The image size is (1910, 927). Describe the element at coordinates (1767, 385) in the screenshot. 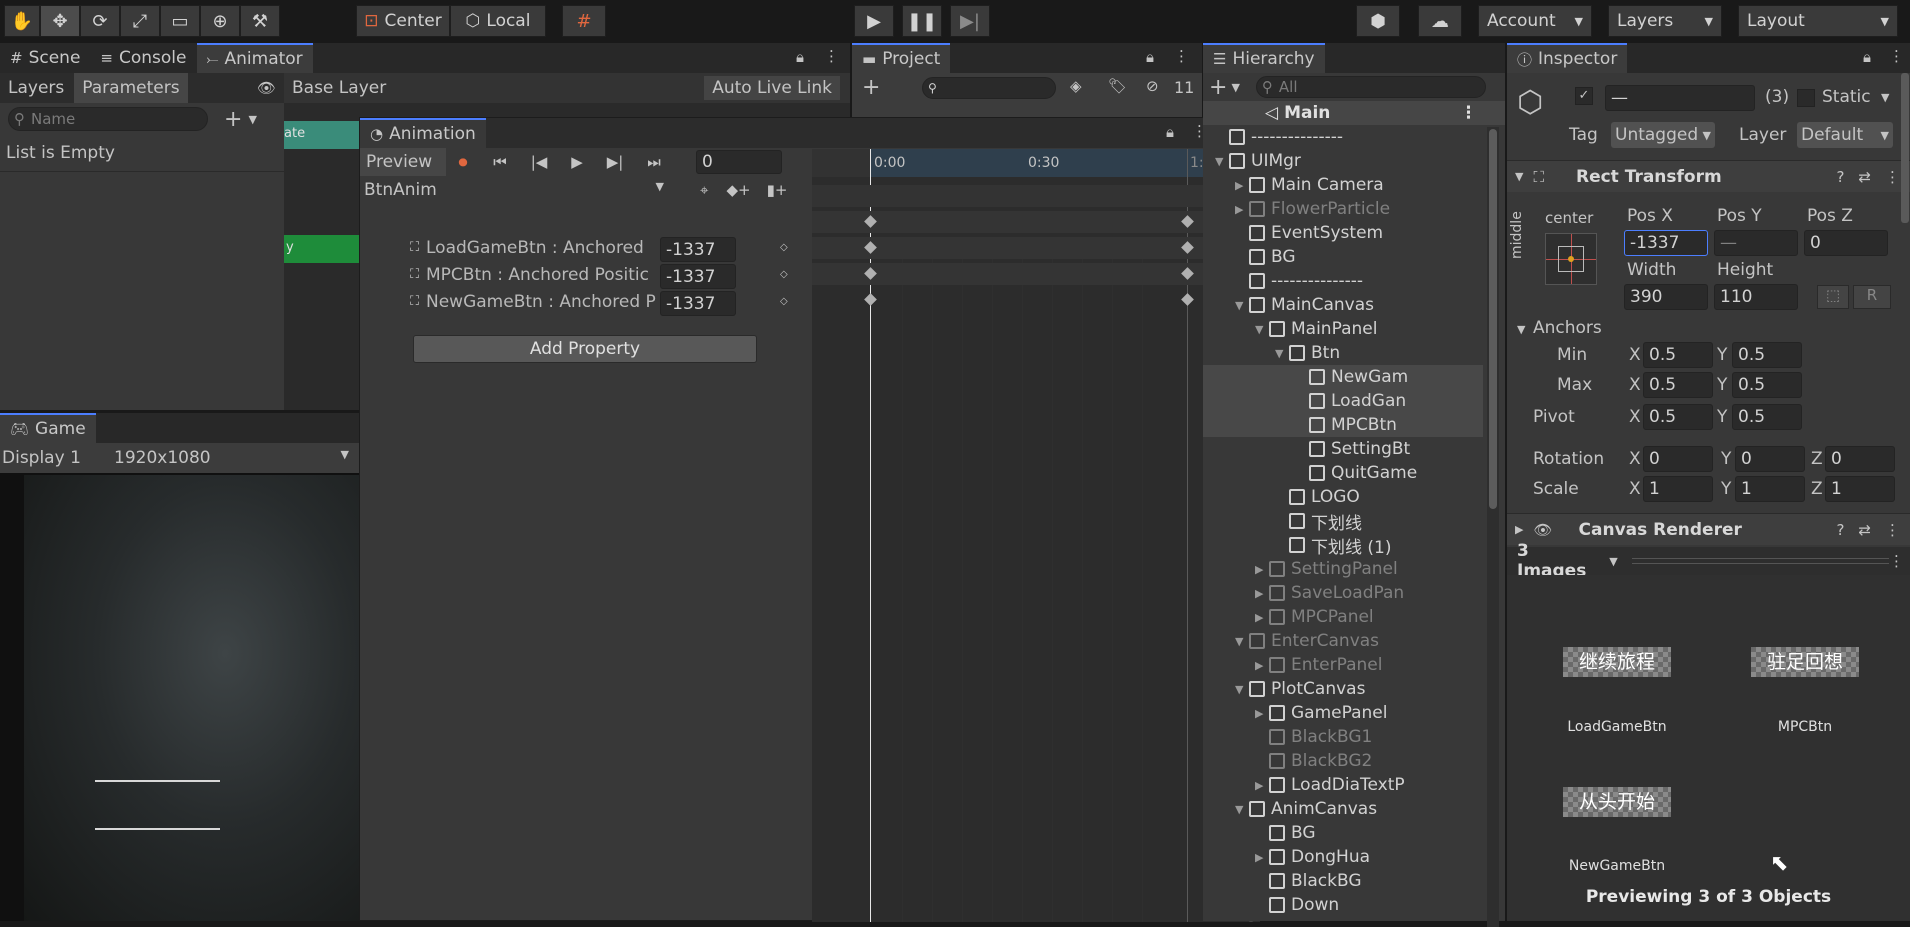

I see `anchor-max-y-field: 0.5` at that location.